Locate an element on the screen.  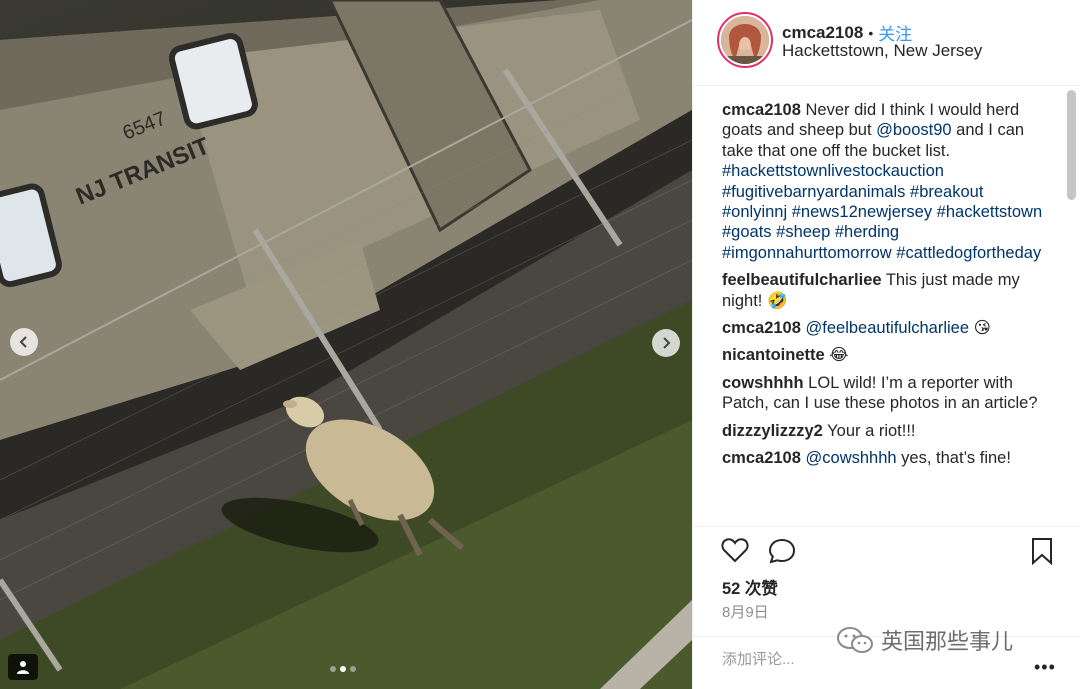
hashtag-link: #hackettstown is located at coordinates (989, 212).